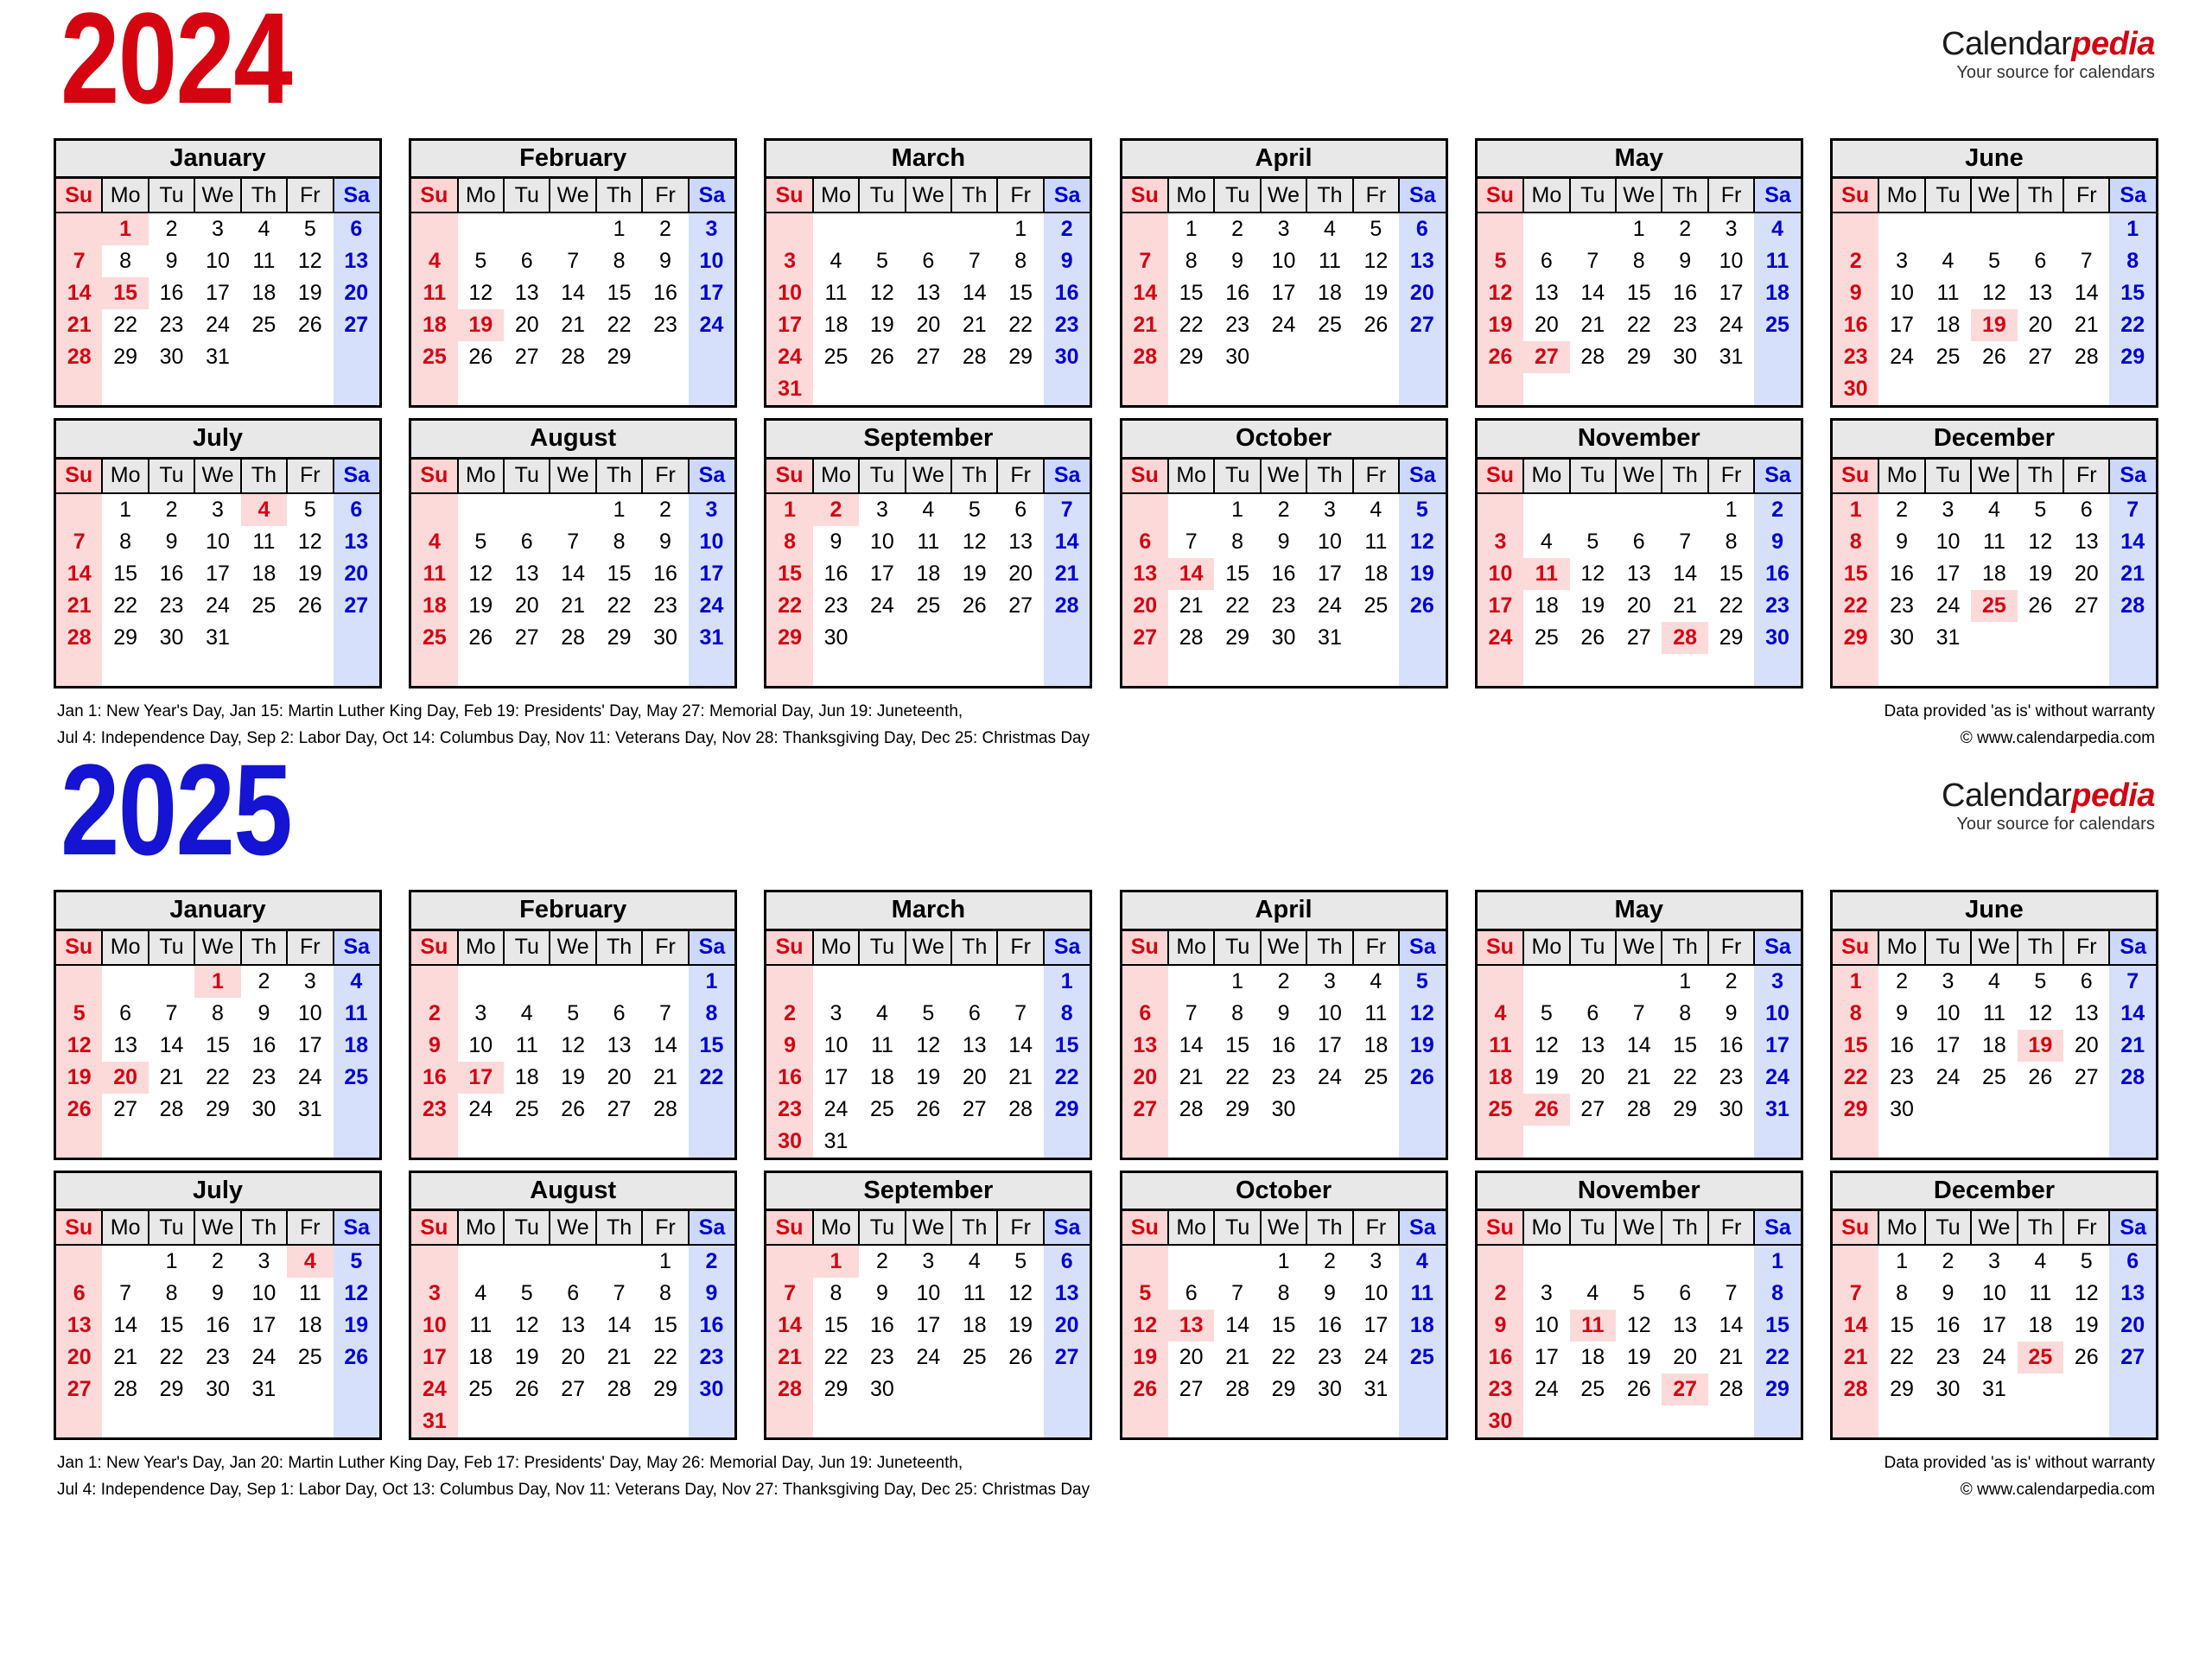 The width and height of the screenshot is (2212, 1656). What do you see at coordinates (1638, 357) in the screenshot?
I see `day-cell-29: 29` at bounding box center [1638, 357].